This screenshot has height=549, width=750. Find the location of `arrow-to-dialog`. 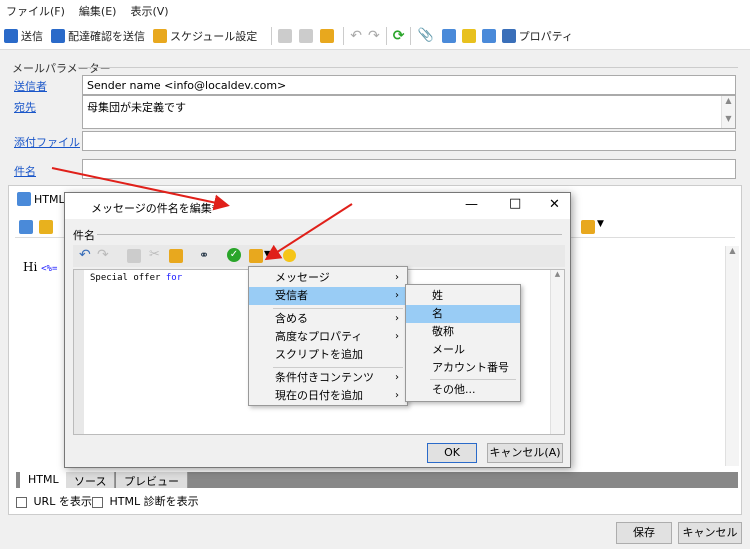

arrow-to-dialog is located at coordinates (140, 189).